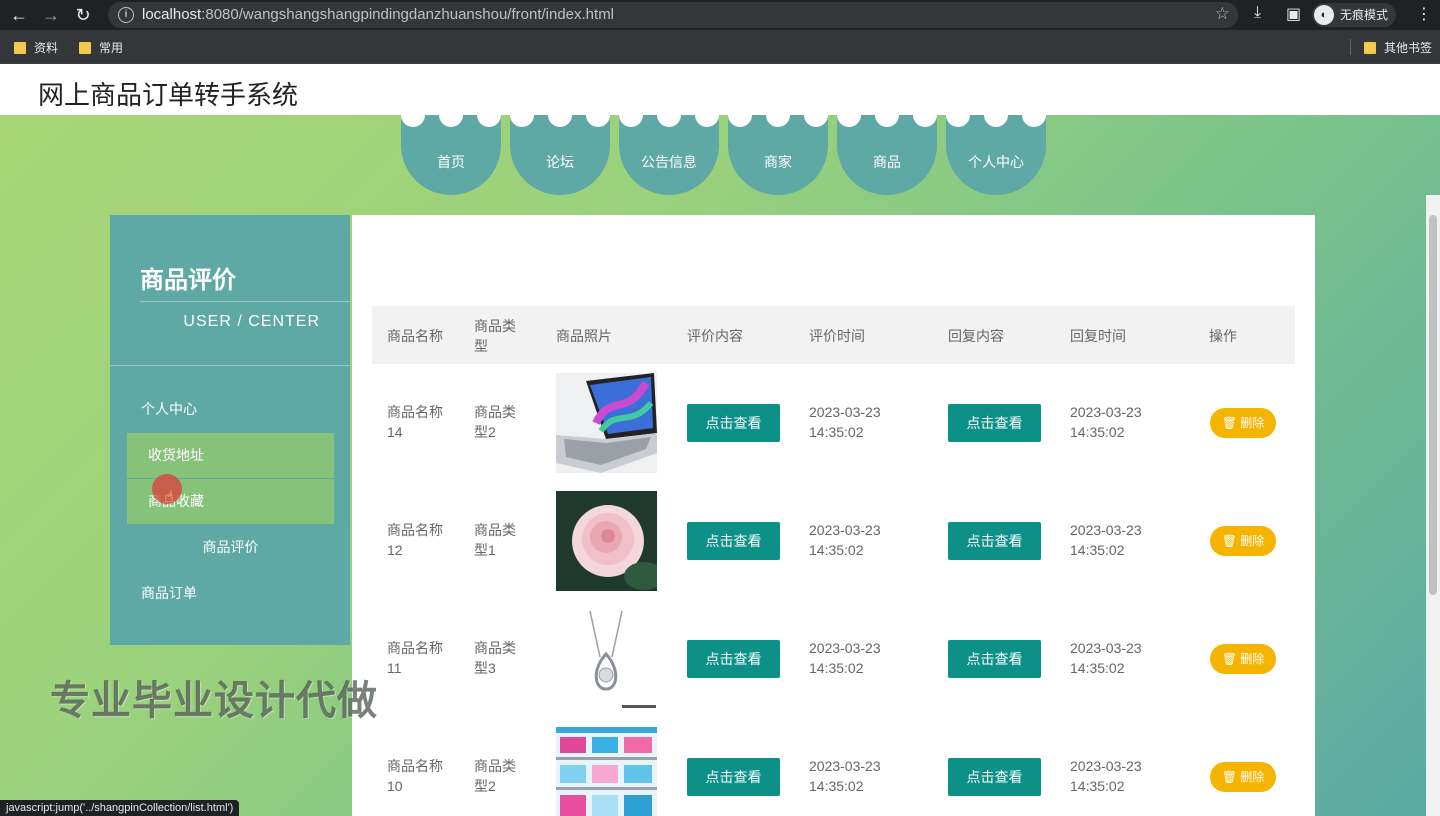  Describe the element at coordinates (415, 422) in the screenshot. I see `cell-name: 商品名称14` at that location.